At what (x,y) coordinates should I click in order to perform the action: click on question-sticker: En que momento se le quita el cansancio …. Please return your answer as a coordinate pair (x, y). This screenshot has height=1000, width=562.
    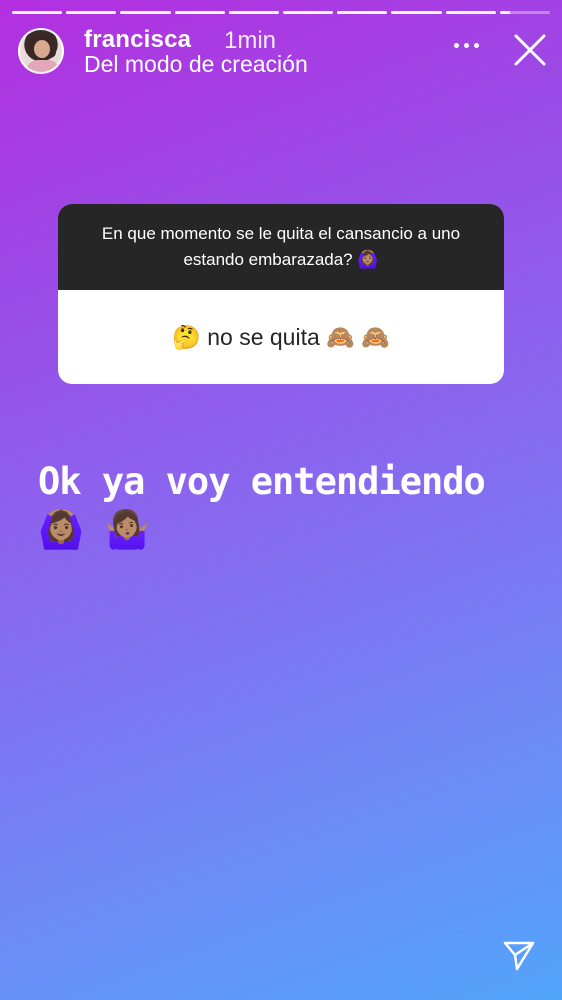
    Looking at the image, I should click on (281, 294).